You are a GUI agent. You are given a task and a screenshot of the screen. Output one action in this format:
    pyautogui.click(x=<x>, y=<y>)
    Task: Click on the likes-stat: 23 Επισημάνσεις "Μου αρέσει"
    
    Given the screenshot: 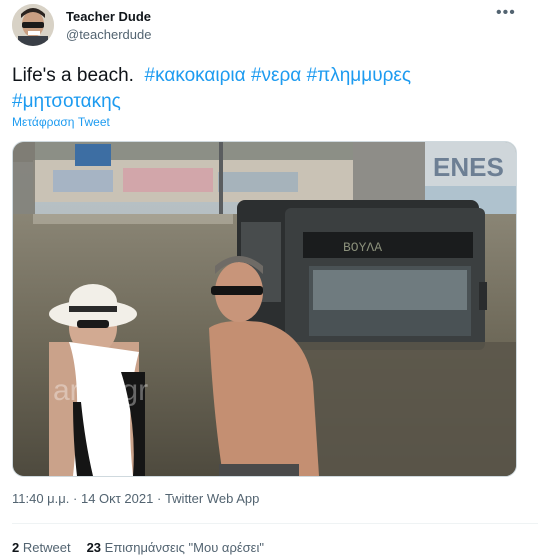 What is the action you would take?
    pyautogui.click(x=175, y=547)
    